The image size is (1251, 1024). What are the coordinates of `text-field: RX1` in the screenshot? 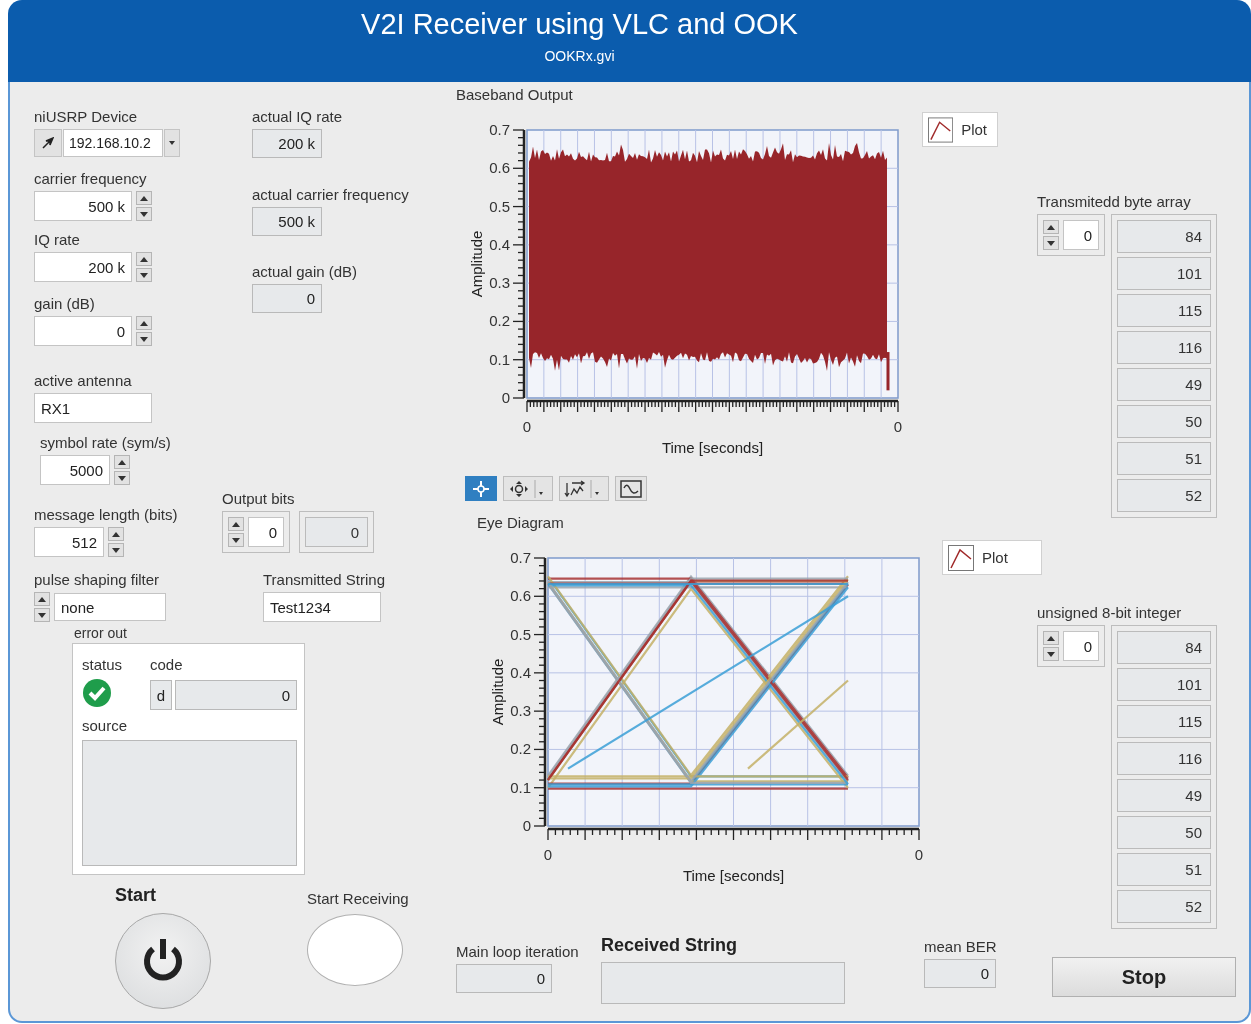 It's located at (93, 408).